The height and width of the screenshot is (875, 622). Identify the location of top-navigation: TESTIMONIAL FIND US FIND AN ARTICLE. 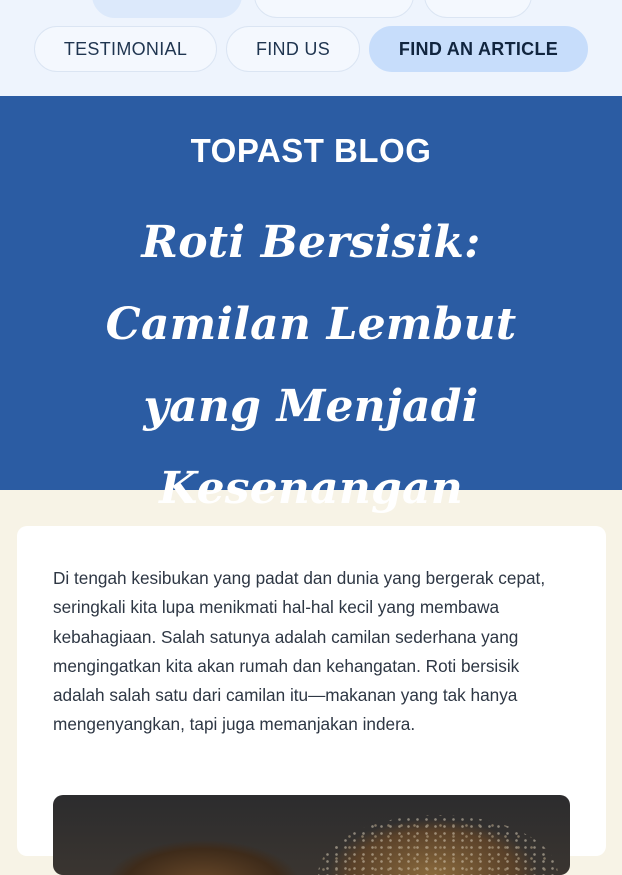
(311, 48).